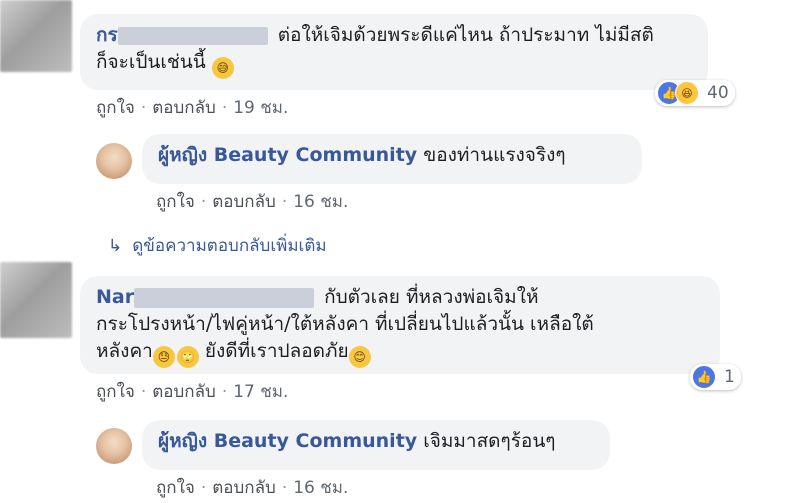  What do you see at coordinates (124, 351) in the screenshot?
I see `comment-text-line3: หลังคา` at bounding box center [124, 351].